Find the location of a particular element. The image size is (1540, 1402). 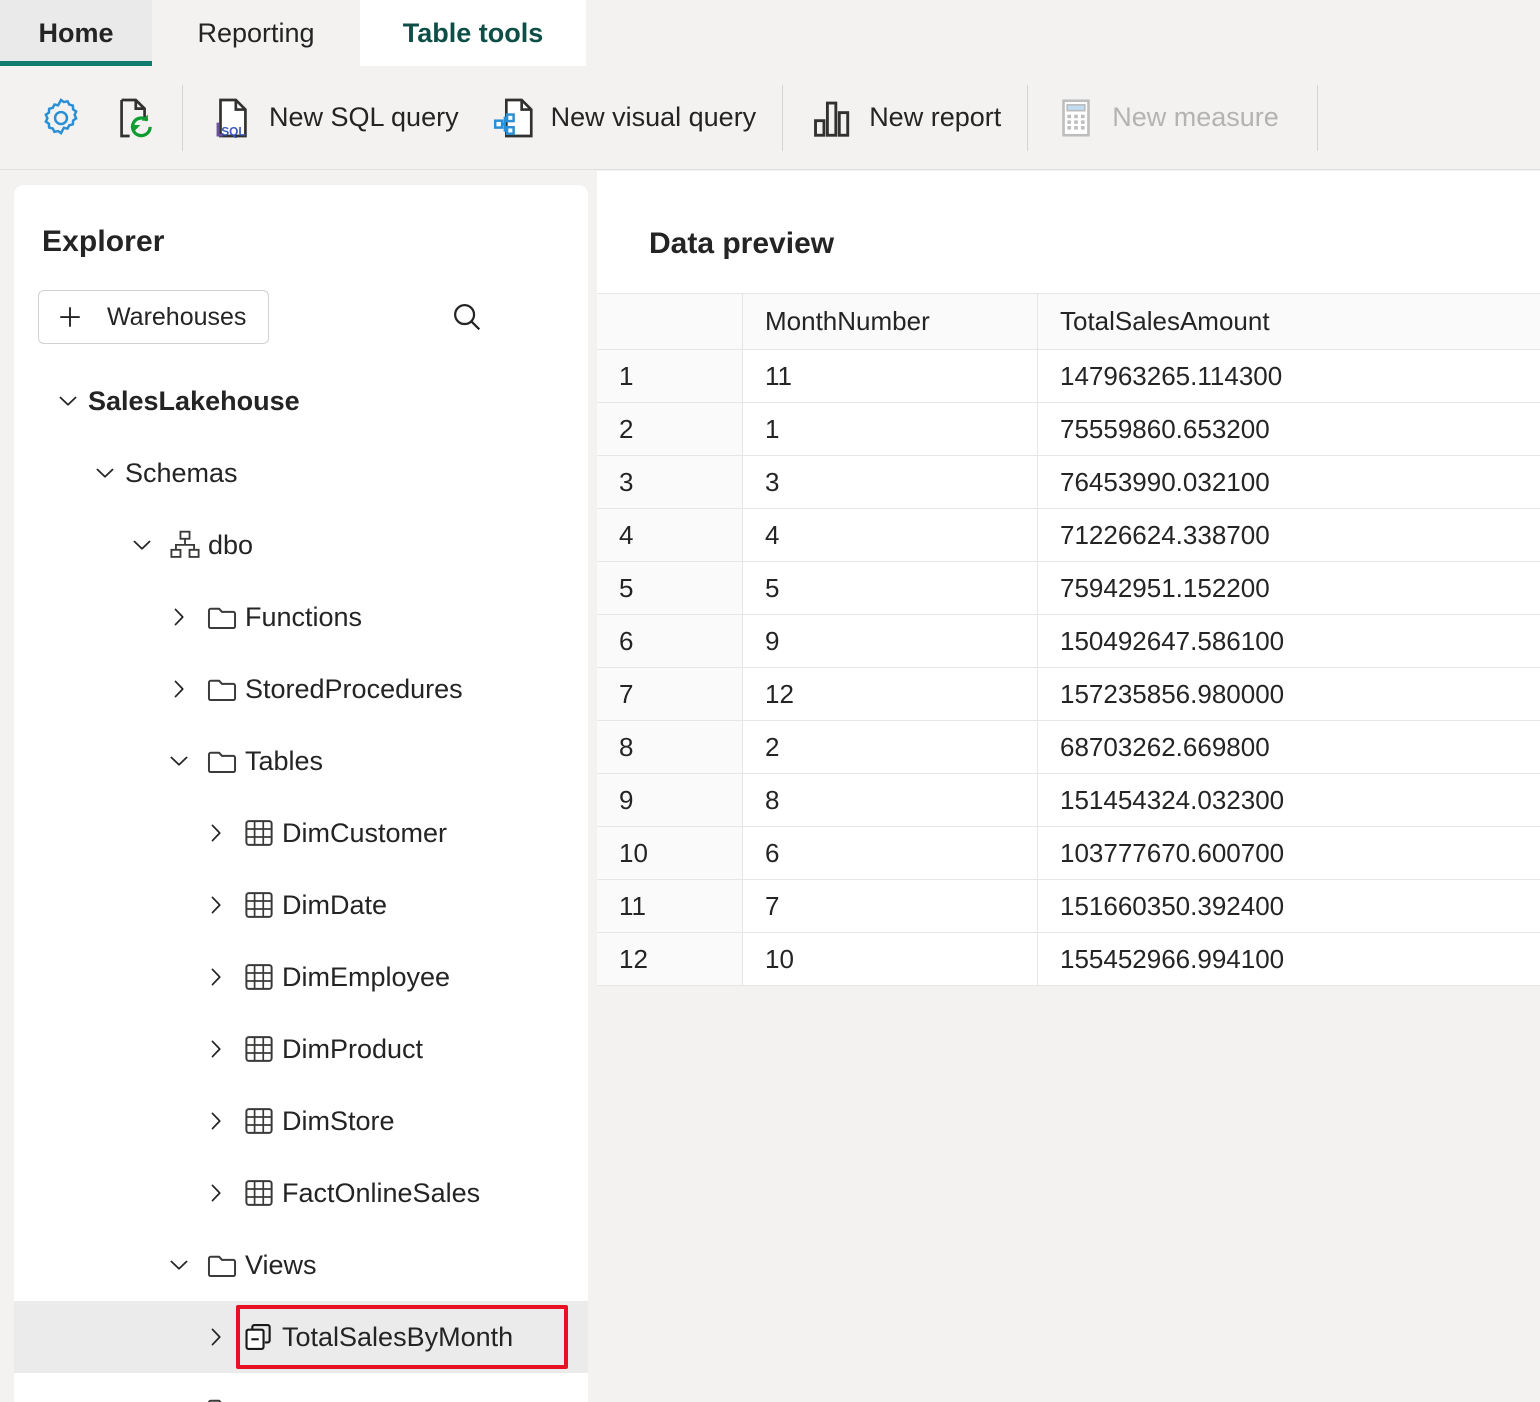

new-sql-query-label: New SQL query is located at coordinates (364, 117).